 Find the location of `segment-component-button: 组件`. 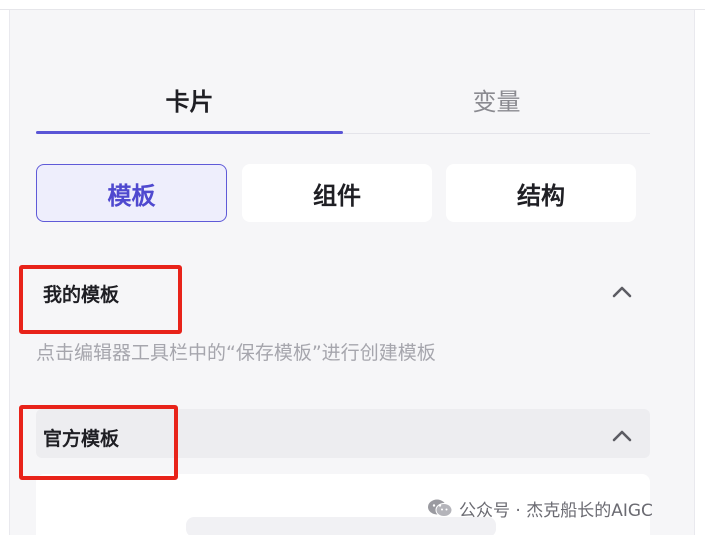

segment-component-button: 组件 is located at coordinates (337, 193).